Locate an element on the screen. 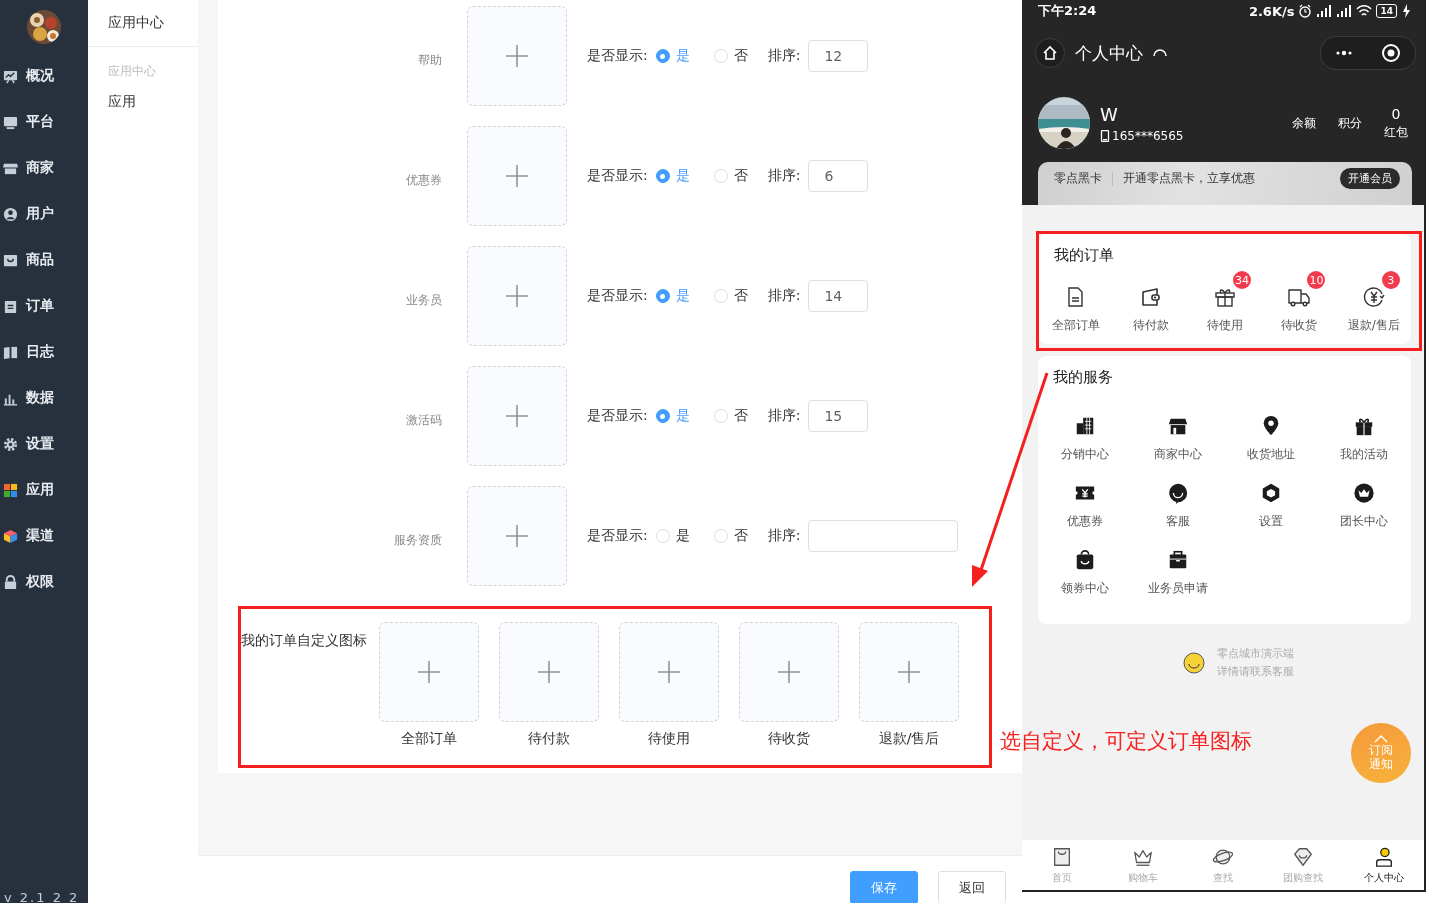 The width and height of the screenshot is (1433, 903). sort-field: 14 is located at coordinates (838, 296).